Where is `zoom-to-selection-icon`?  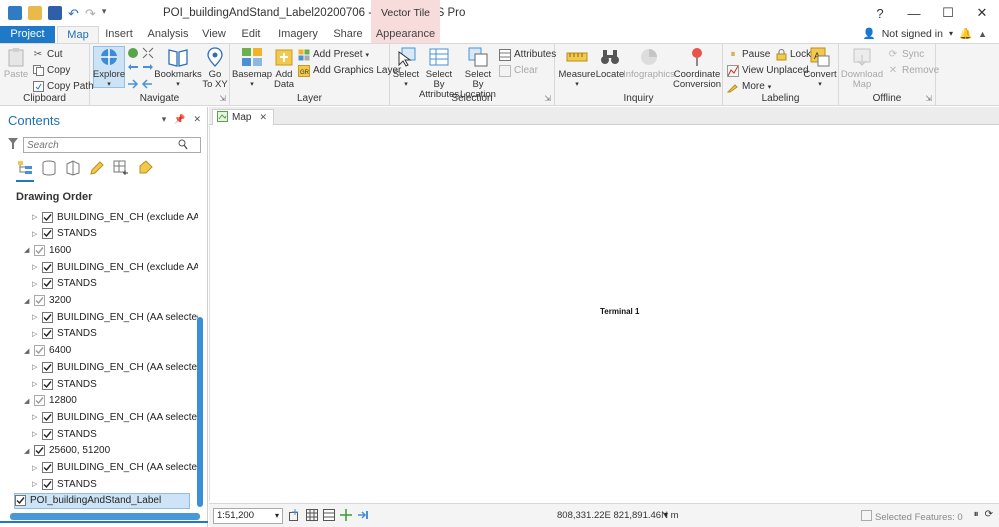 zoom-to-selection-icon is located at coordinates (140, 85).